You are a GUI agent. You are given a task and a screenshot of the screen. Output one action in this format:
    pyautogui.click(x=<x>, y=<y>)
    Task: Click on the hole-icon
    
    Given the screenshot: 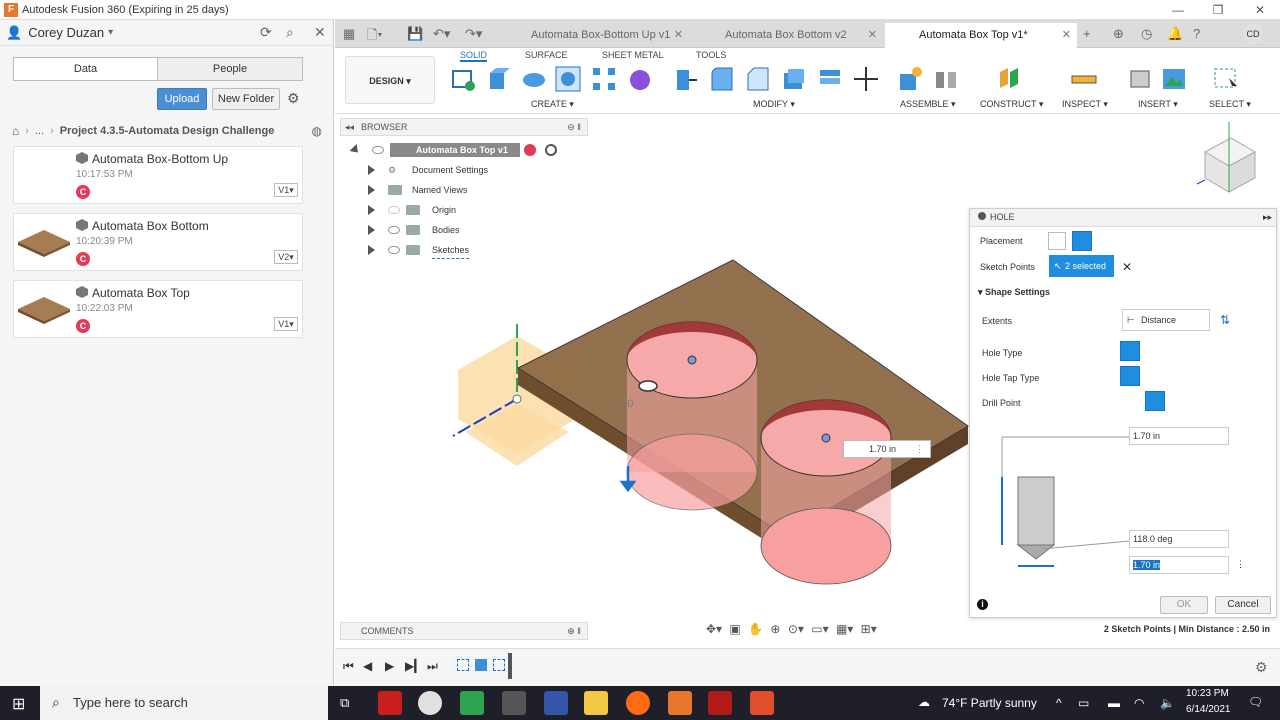 What is the action you would take?
    pyautogui.click(x=568, y=79)
    